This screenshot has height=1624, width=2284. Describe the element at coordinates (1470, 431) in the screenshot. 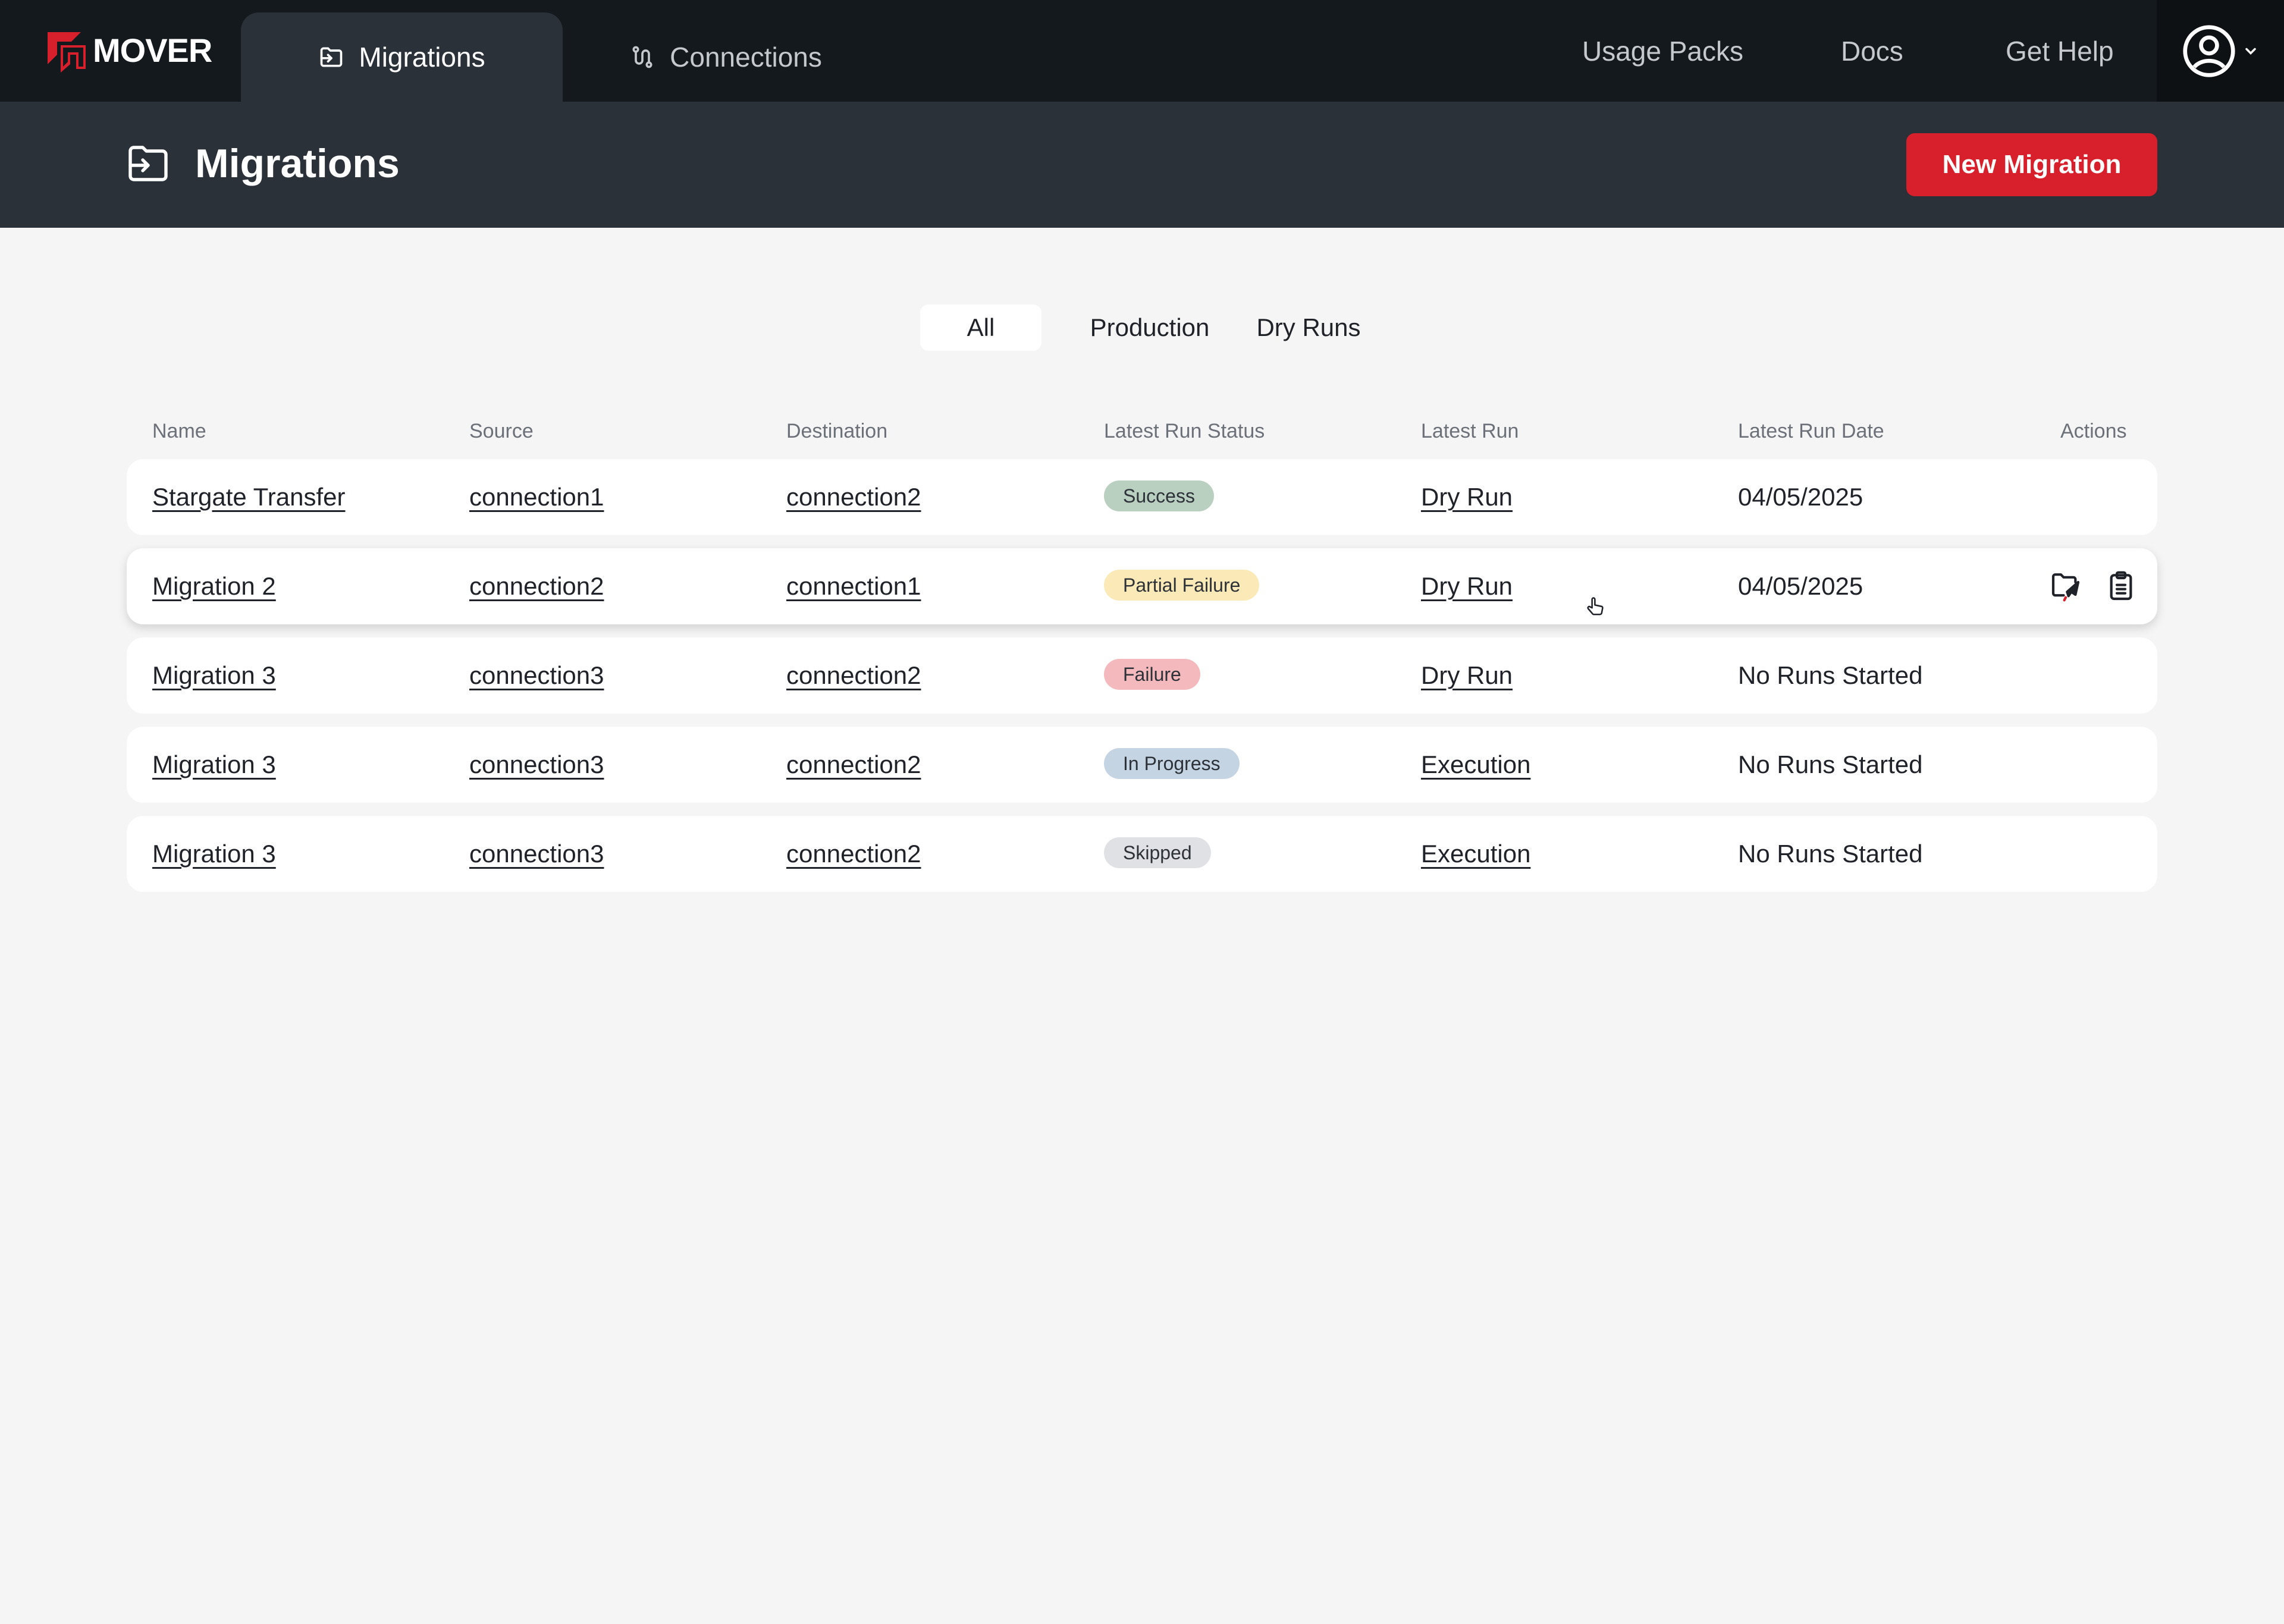

I see `column-header-latest-run: Latest Run` at that location.